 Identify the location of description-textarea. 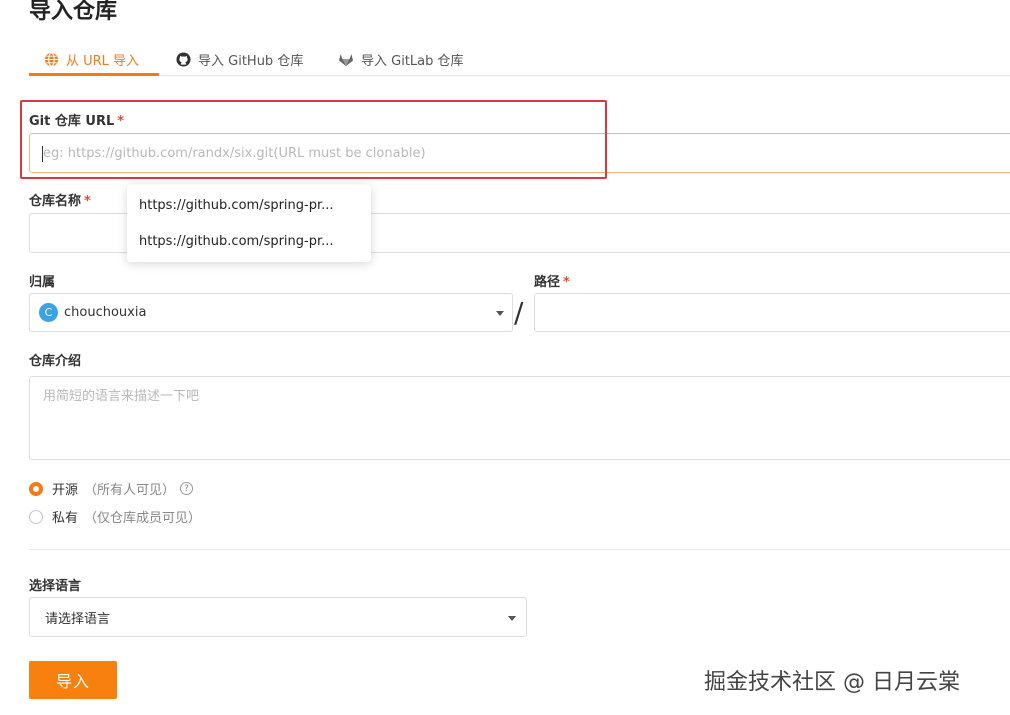
(519, 418).